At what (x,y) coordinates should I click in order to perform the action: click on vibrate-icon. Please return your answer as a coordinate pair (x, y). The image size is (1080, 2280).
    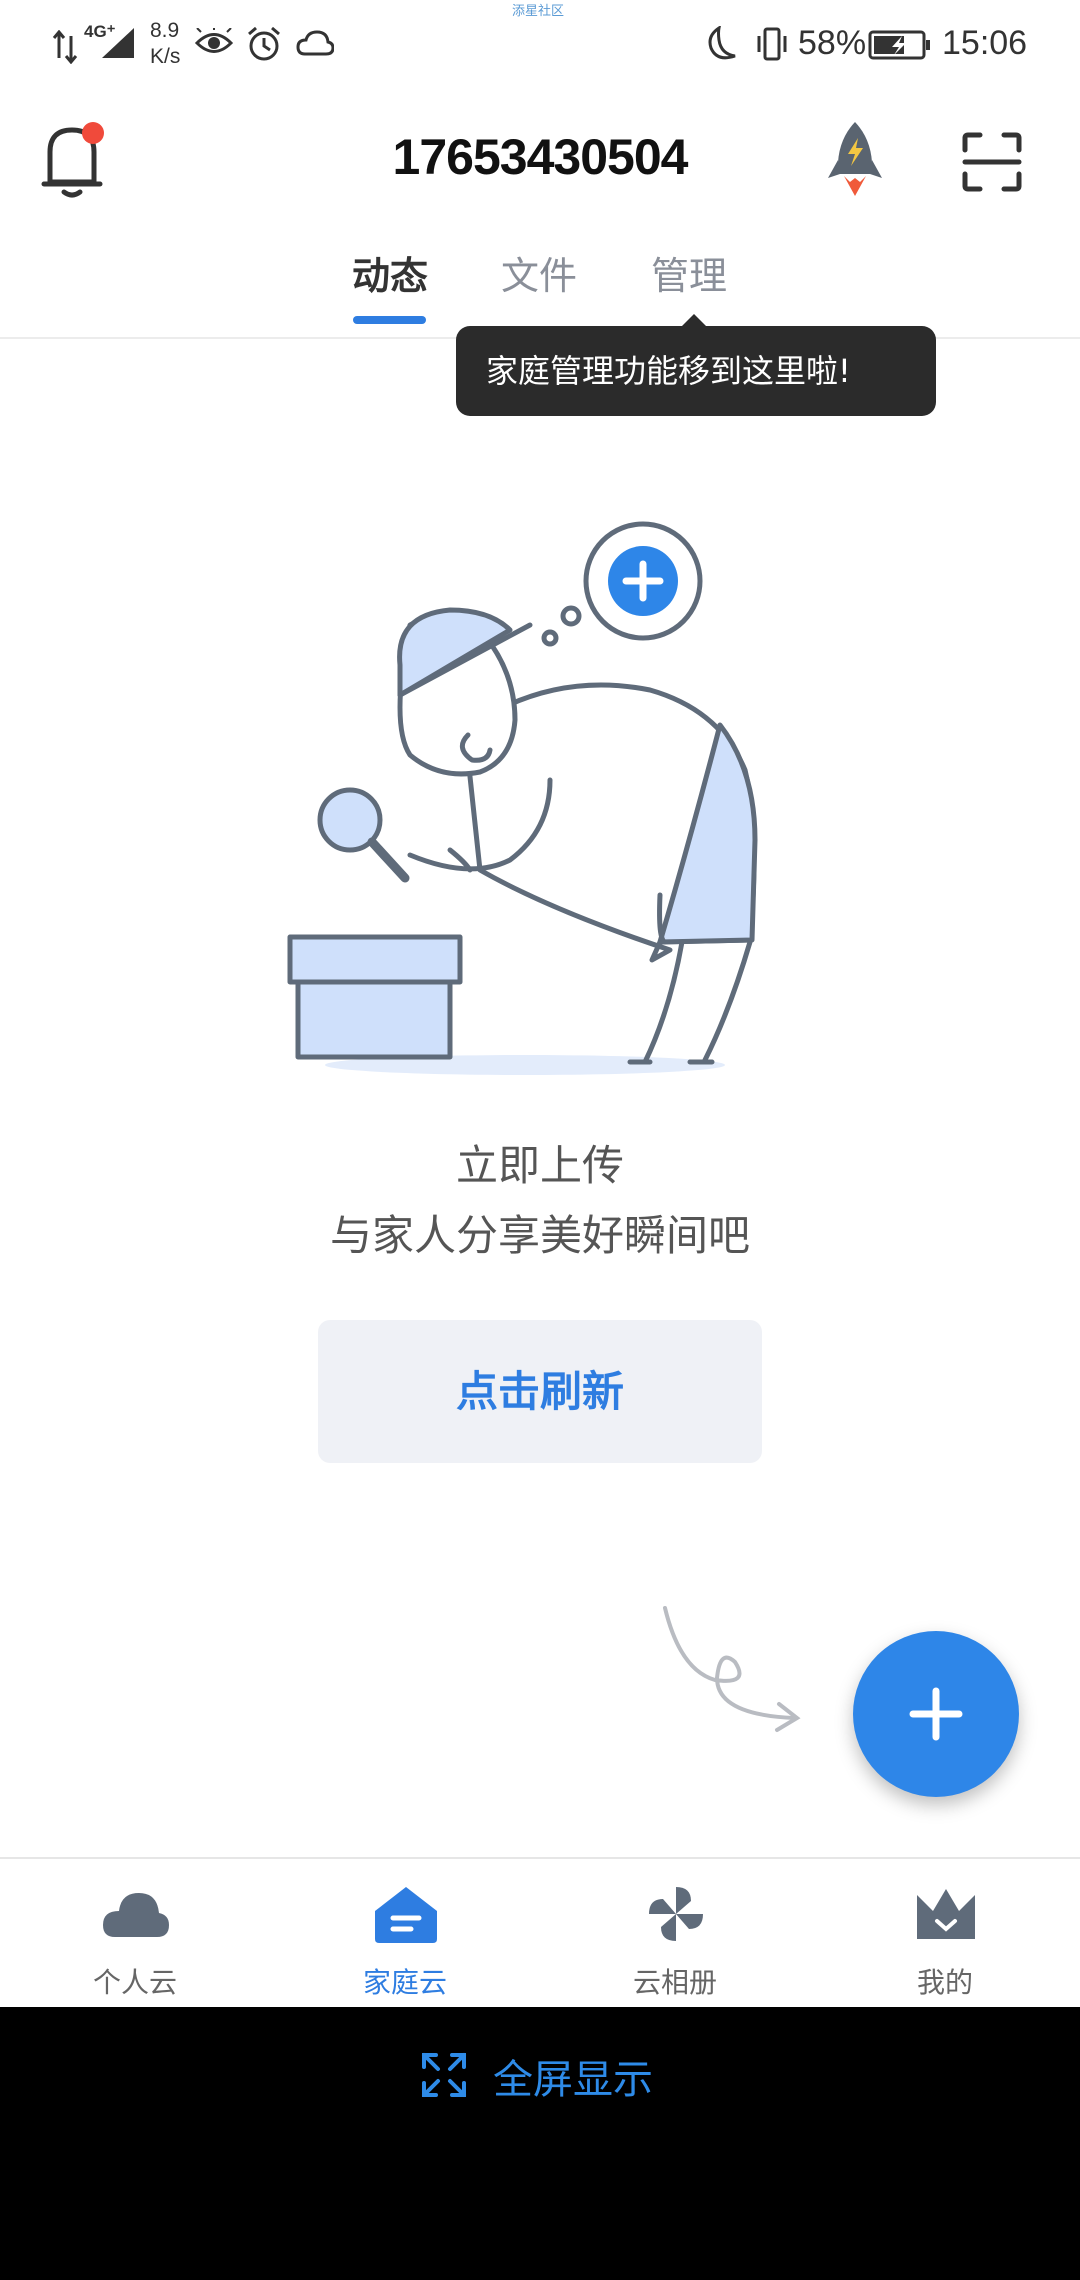
    Looking at the image, I should click on (772, 44).